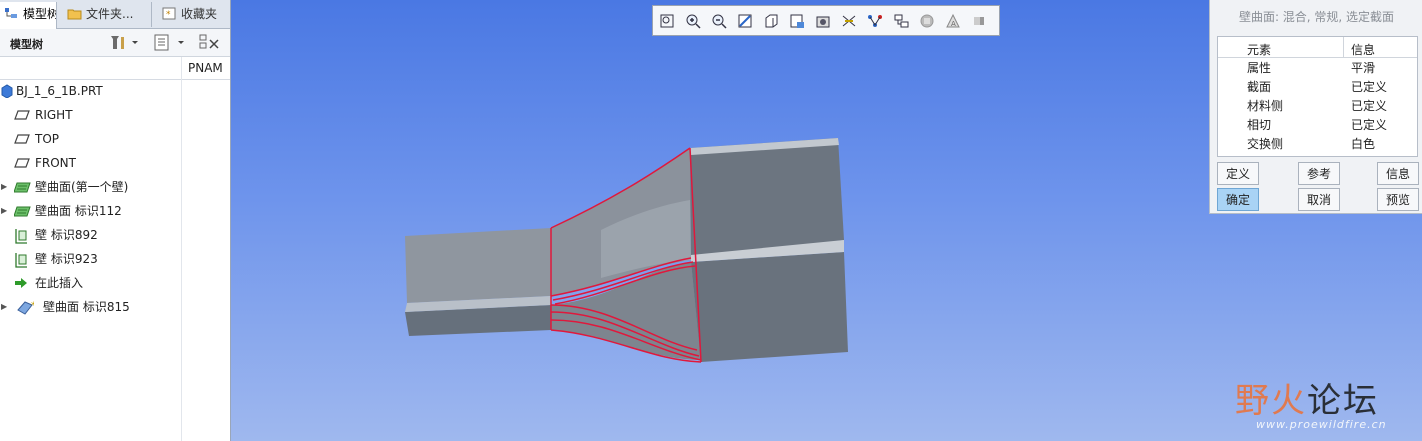 This screenshot has width=1422, height=441. I want to click on part-icon, so click(8, 91).